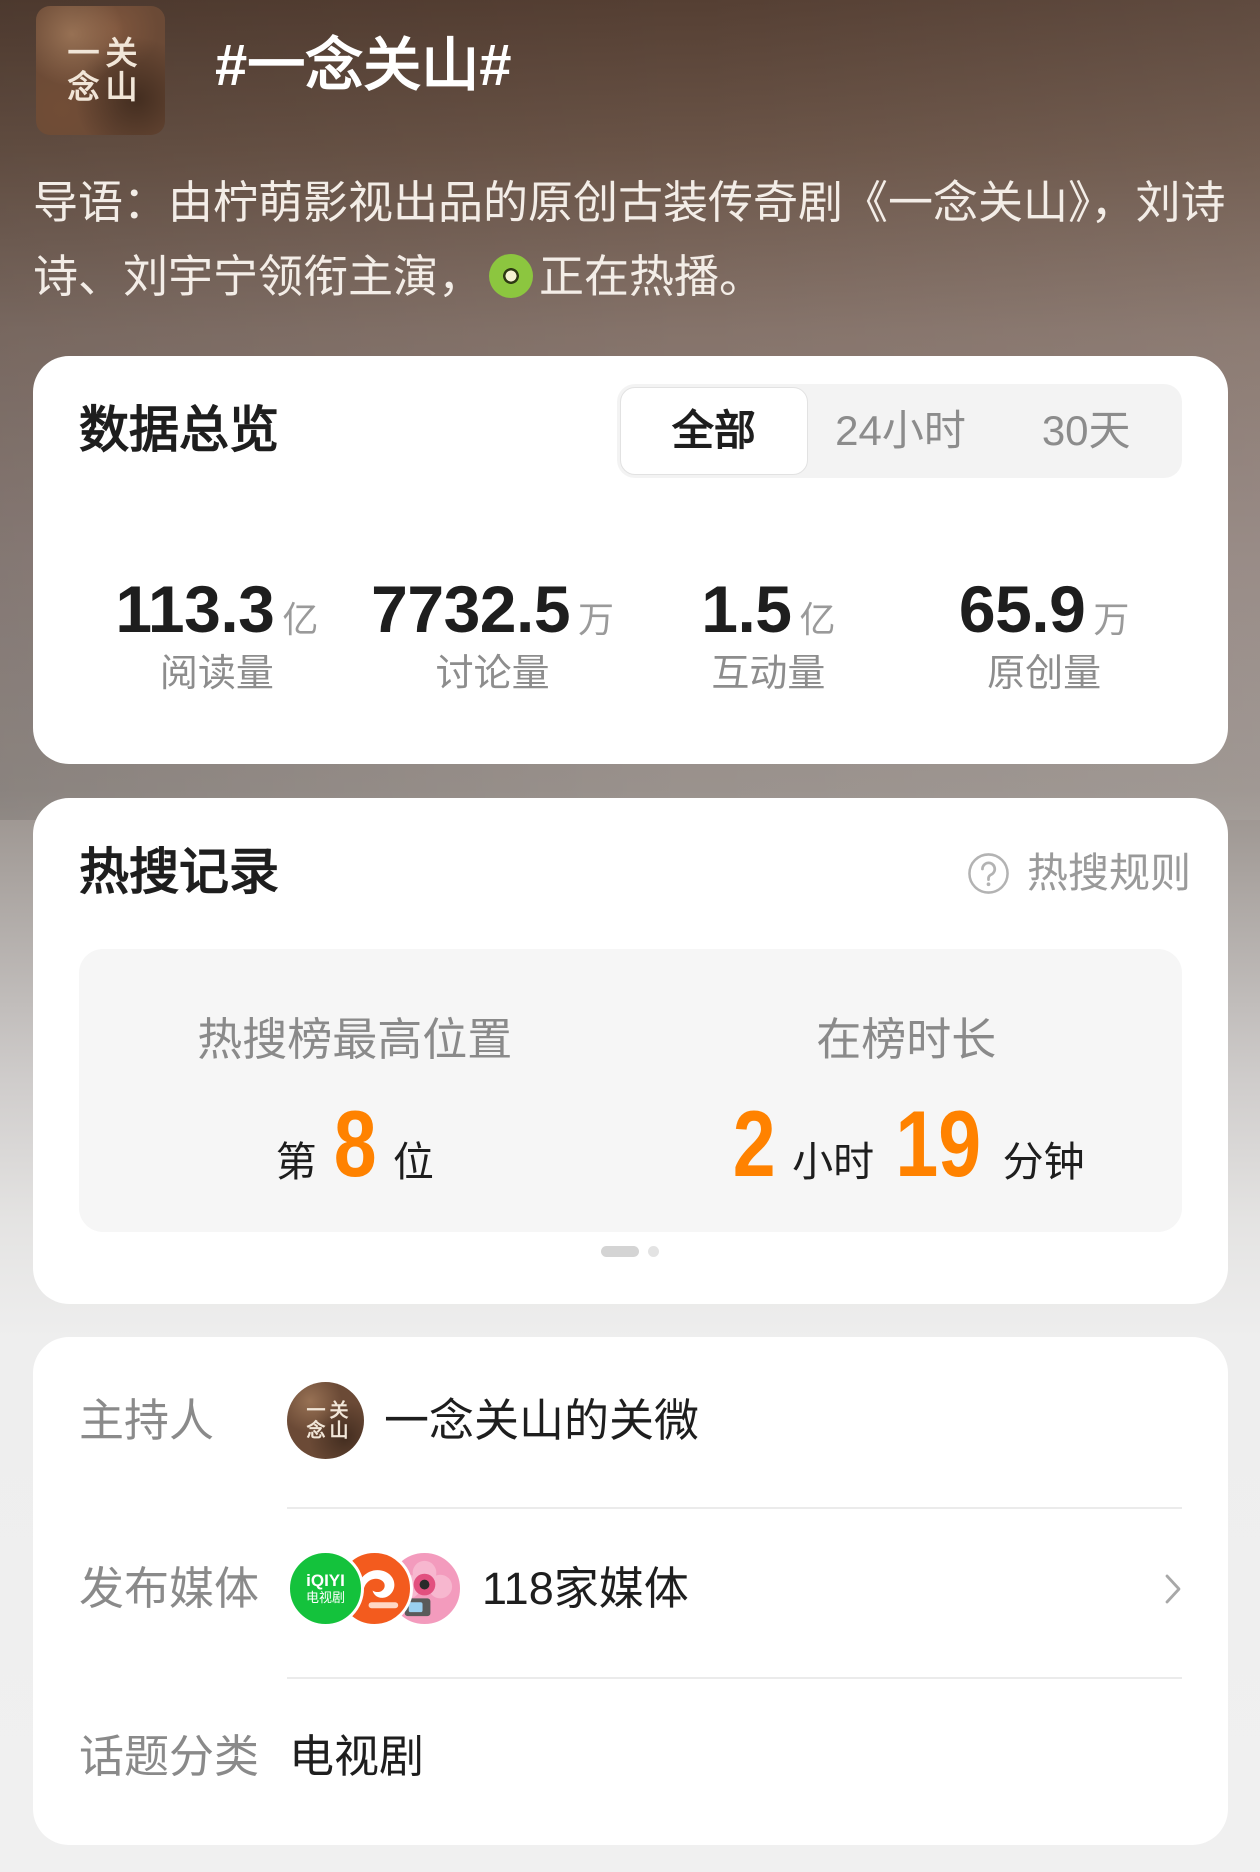  I want to click on hot-search-stats-panel: 热搜榜最高位置 第8位 在榜时长 2 小时 19 分钟, so click(630, 1090).